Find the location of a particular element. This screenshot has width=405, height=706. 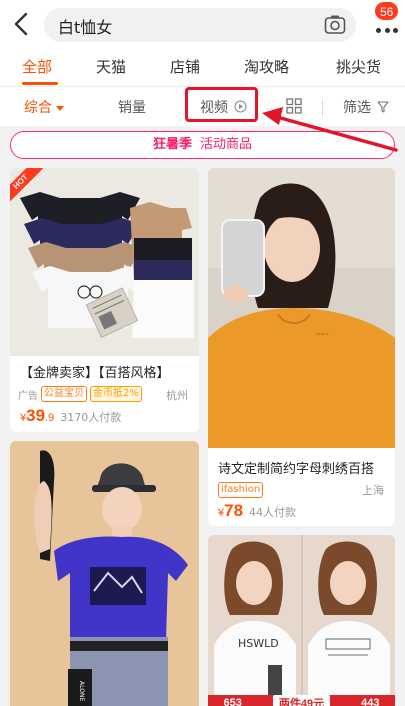

product-title: 【金牌卖家】【百搭风格】 is located at coordinates (95, 373).